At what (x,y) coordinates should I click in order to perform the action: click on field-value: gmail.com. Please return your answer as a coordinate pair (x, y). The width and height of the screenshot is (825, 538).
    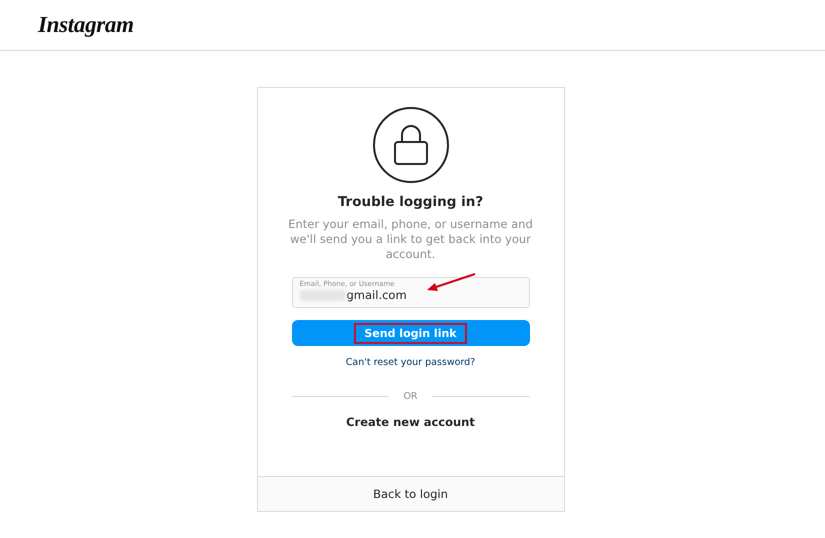
    Looking at the image, I should click on (376, 295).